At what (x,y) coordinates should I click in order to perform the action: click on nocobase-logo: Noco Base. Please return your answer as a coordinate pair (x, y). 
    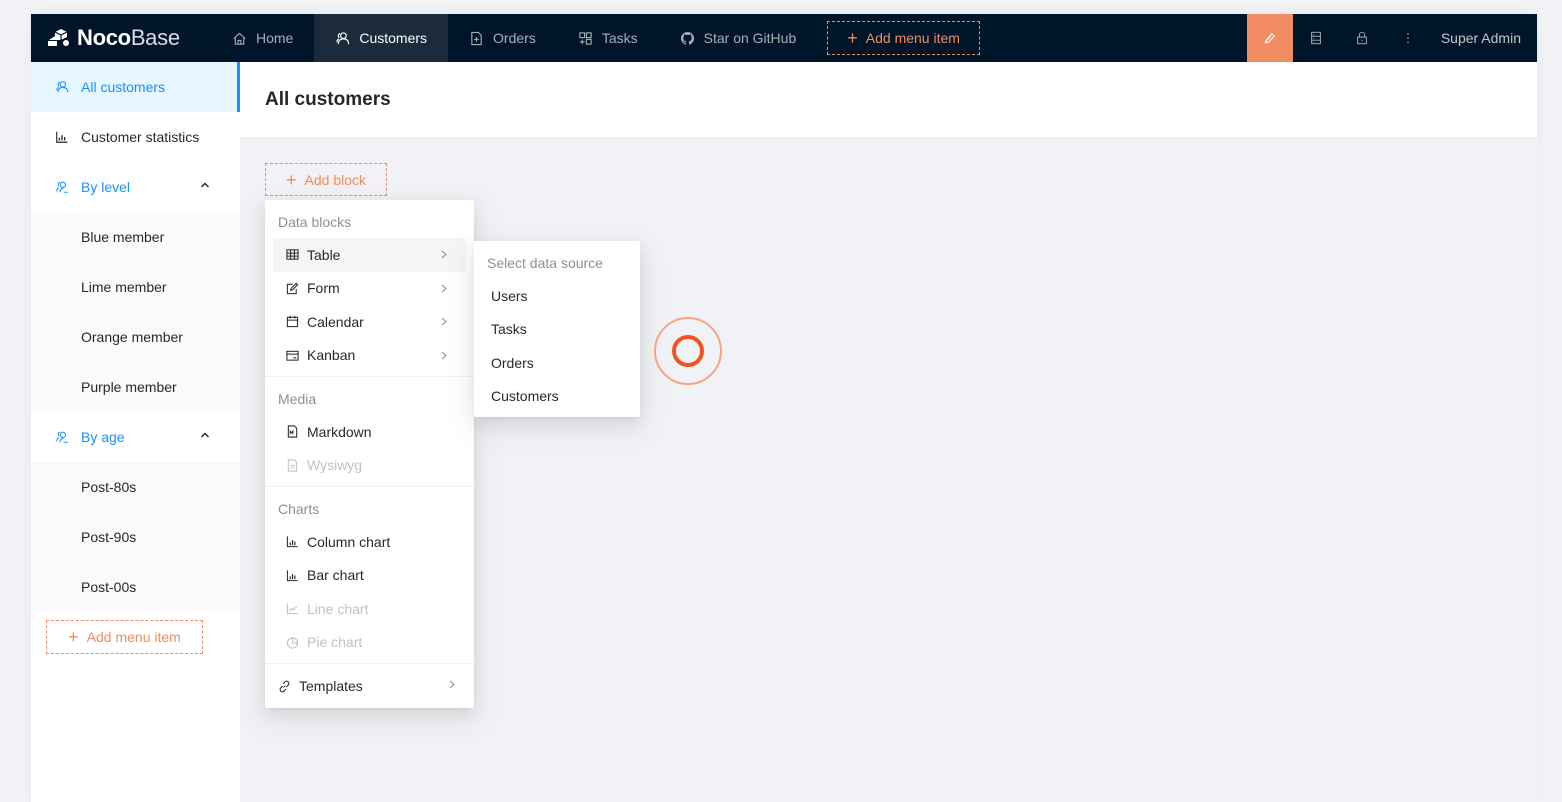
    Looking at the image, I should click on (121, 38).